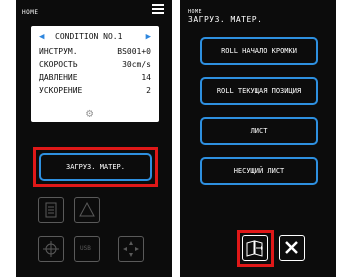  I want to click on condition-selector: ◀ CONDITION NO.1 ▶, so click(95, 37).